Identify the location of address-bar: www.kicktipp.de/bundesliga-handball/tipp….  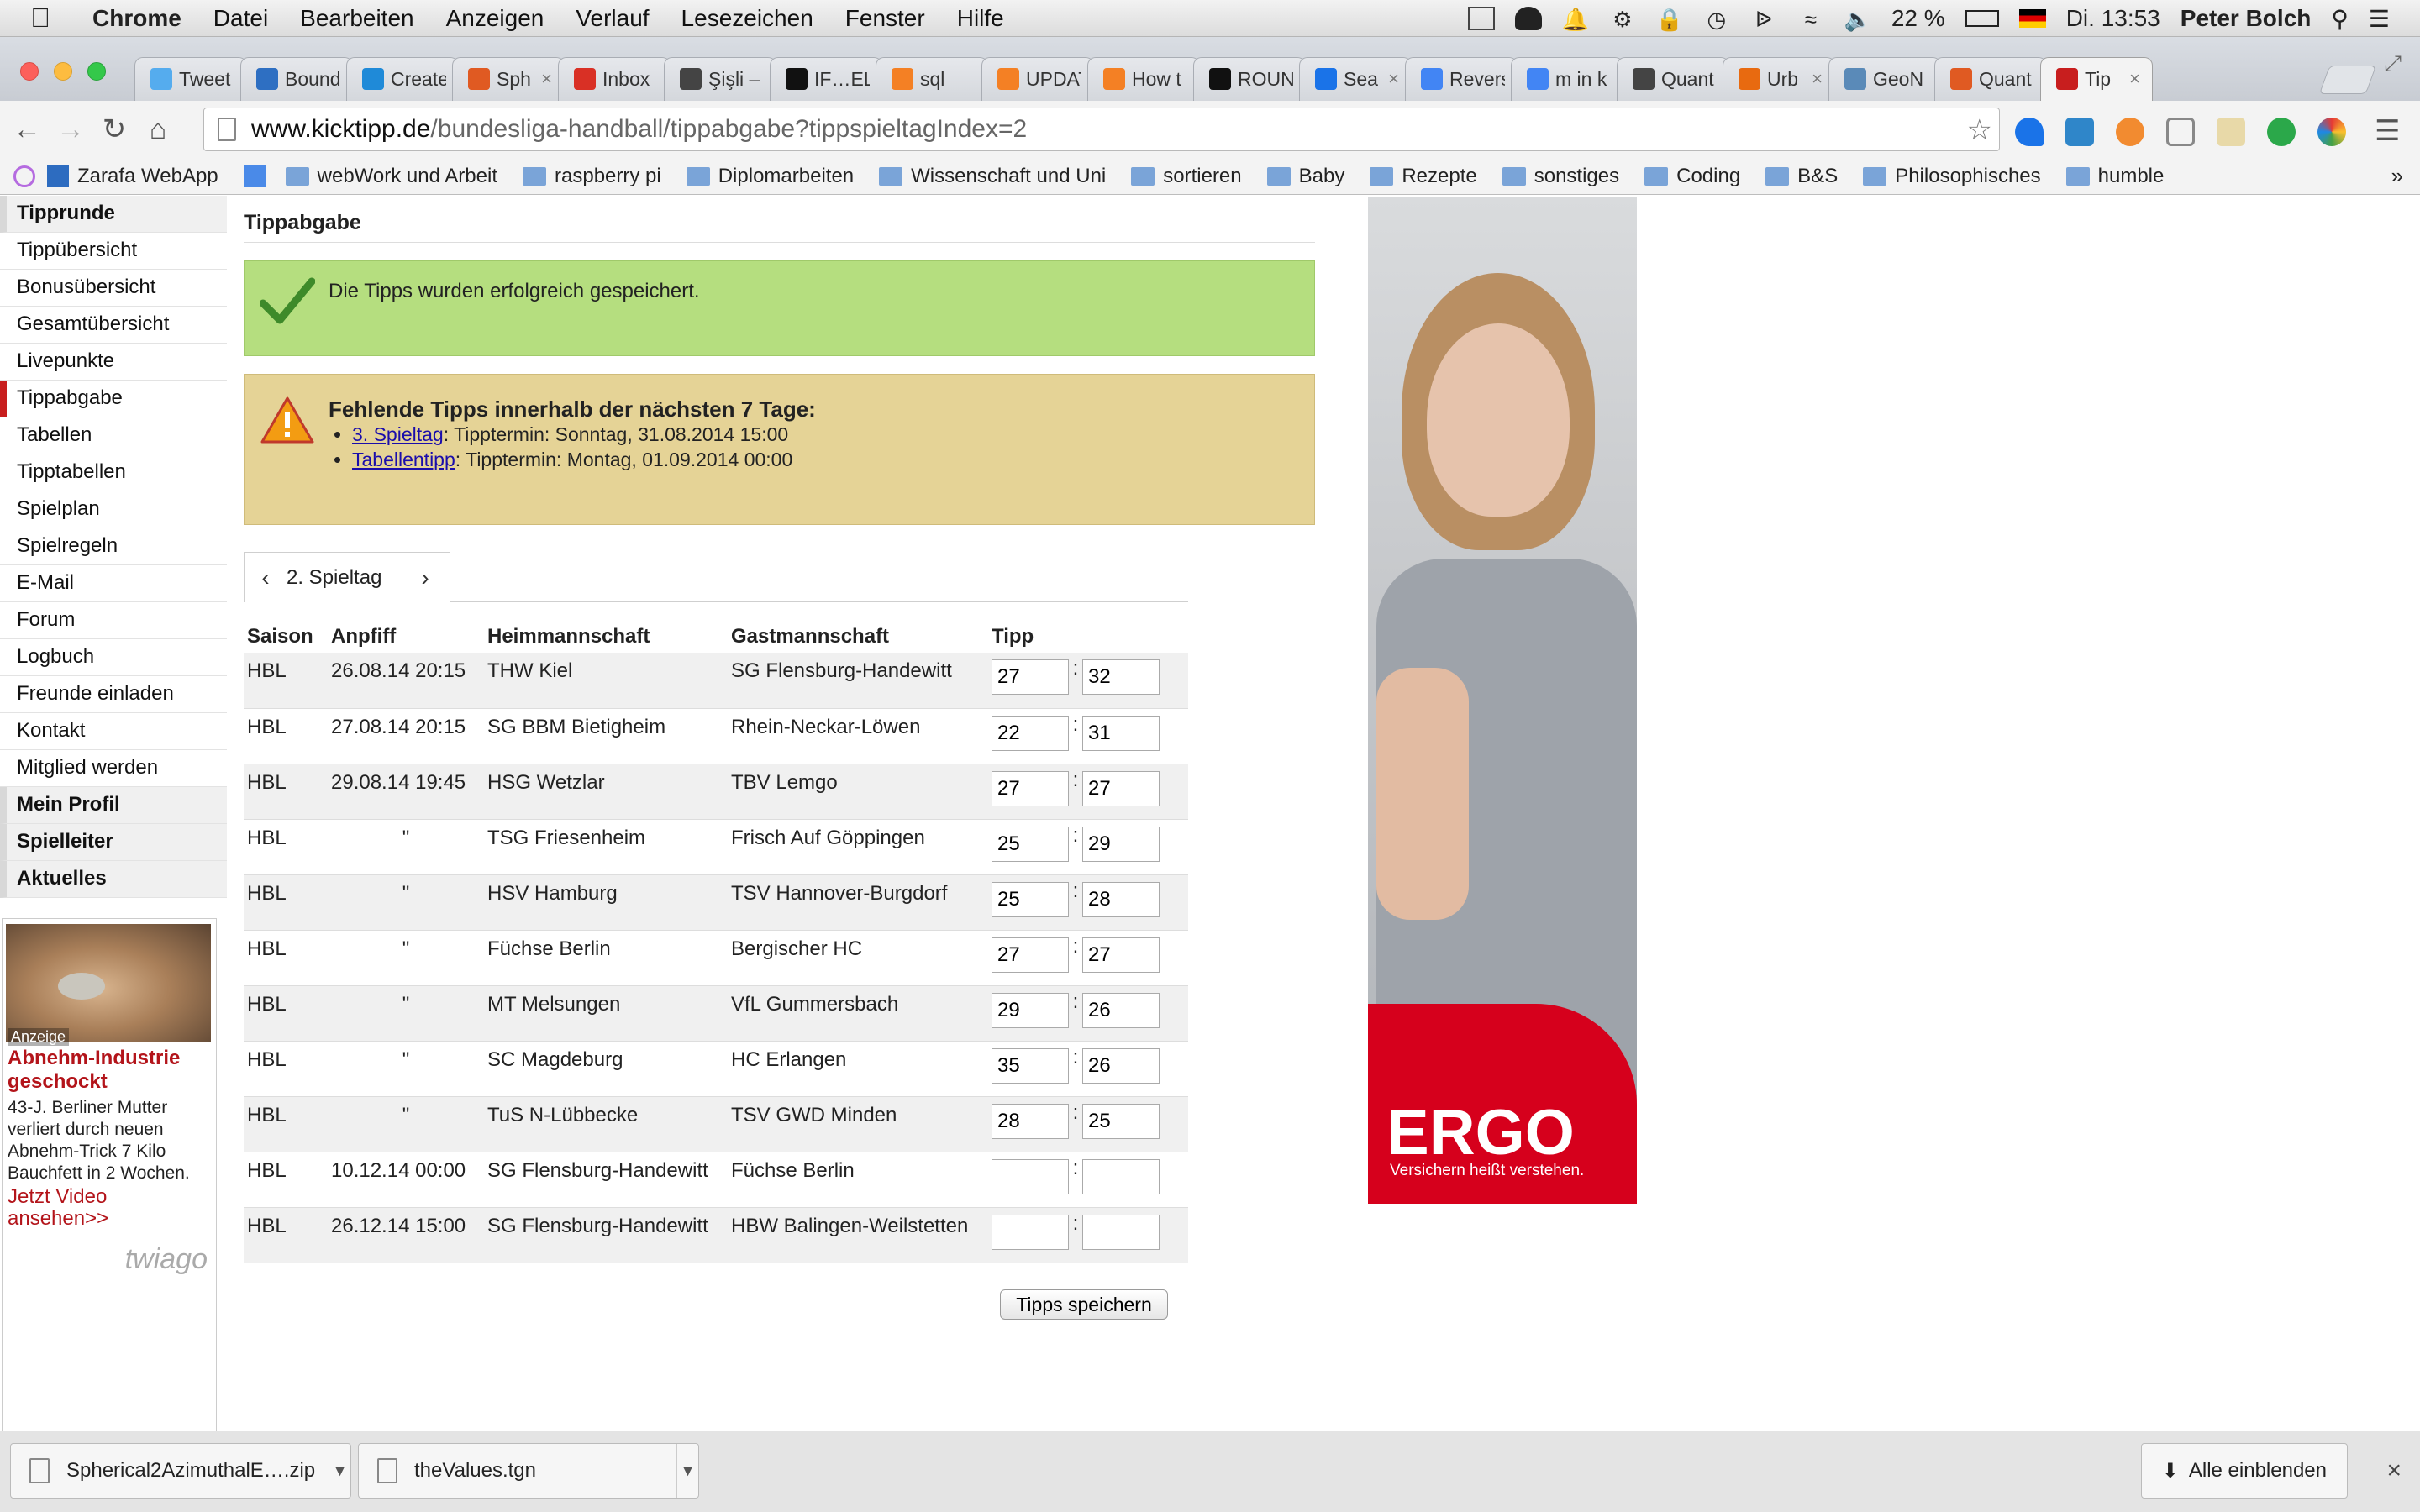
(1102, 129).